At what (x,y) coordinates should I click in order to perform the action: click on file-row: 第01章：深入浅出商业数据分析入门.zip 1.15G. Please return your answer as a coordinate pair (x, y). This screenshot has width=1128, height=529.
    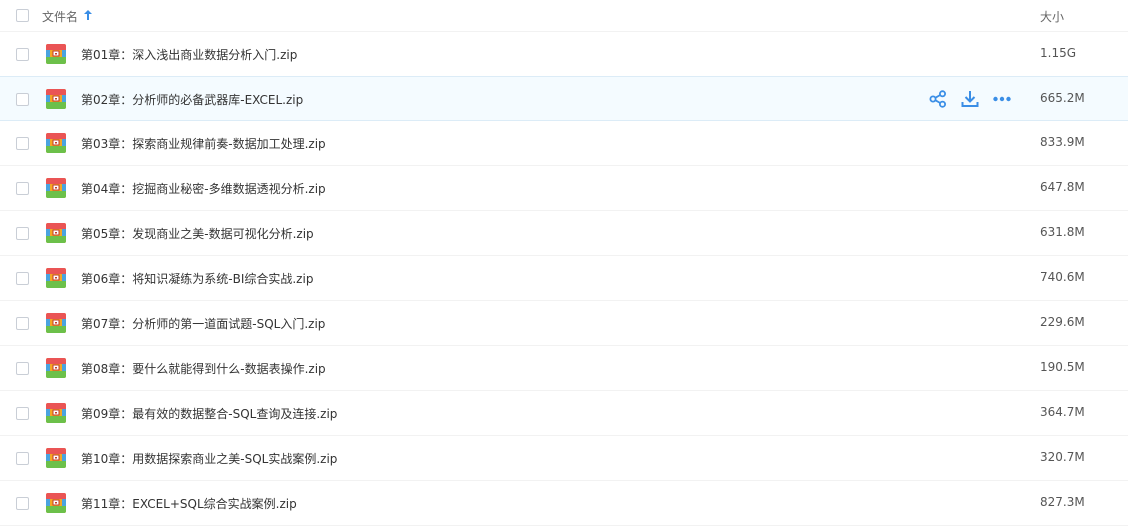
    Looking at the image, I should click on (564, 54).